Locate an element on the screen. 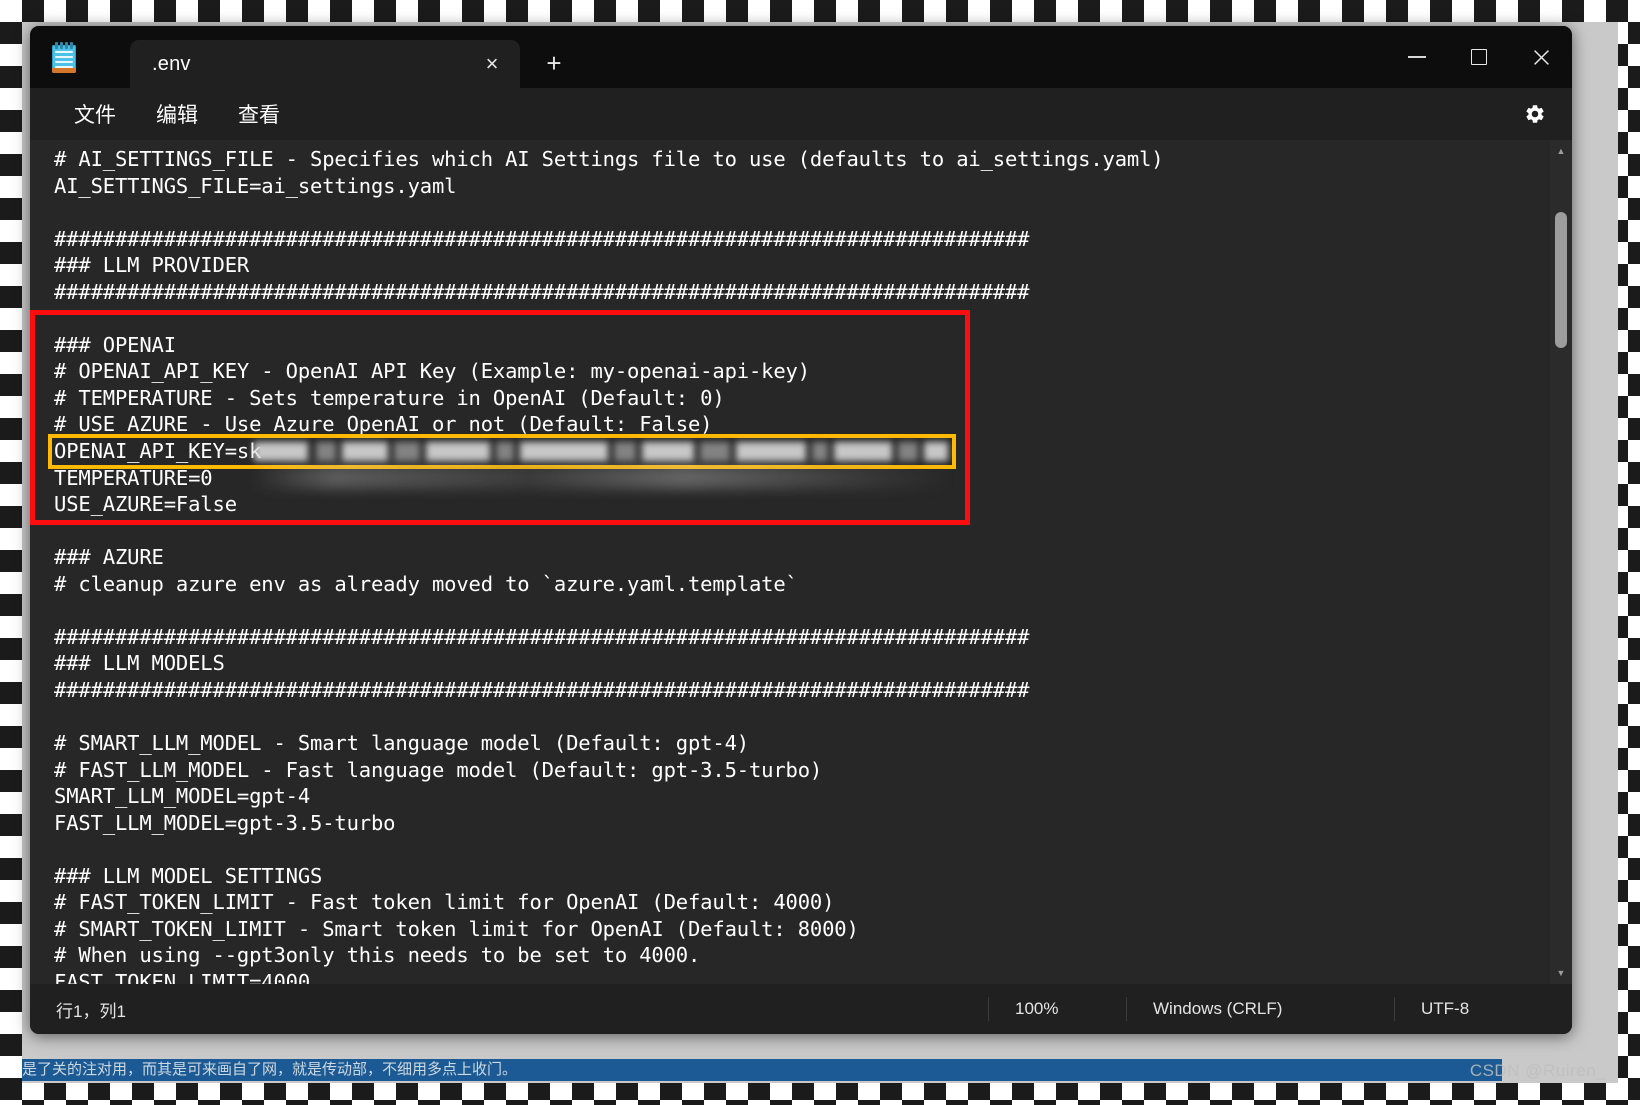  gear-icon is located at coordinates (1535, 114).